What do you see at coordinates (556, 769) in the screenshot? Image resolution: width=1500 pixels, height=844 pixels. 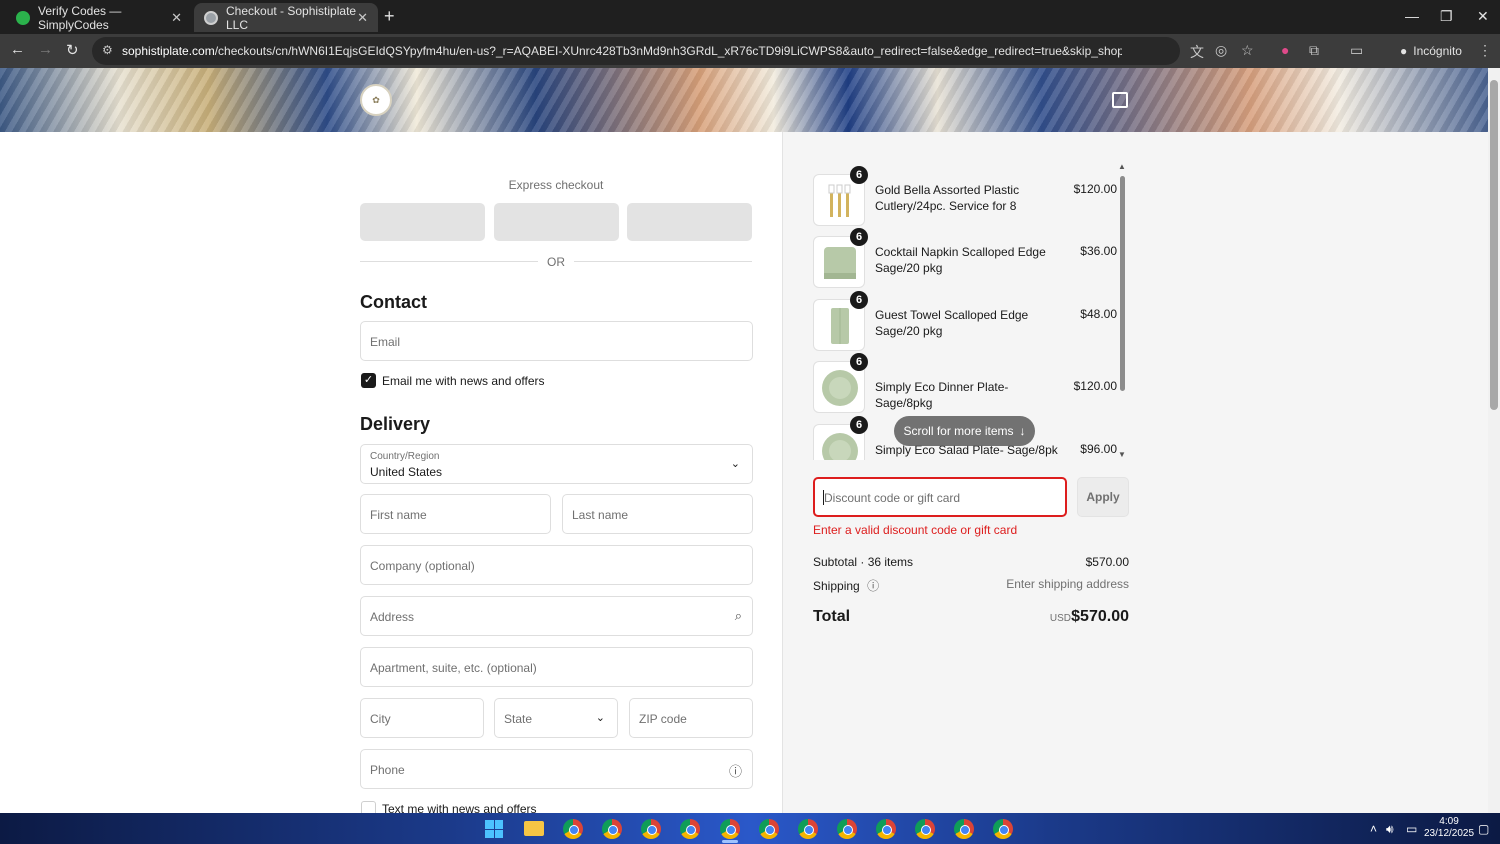 I see `phone-field: Phone ⓘ` at bounding box center [556, 769].